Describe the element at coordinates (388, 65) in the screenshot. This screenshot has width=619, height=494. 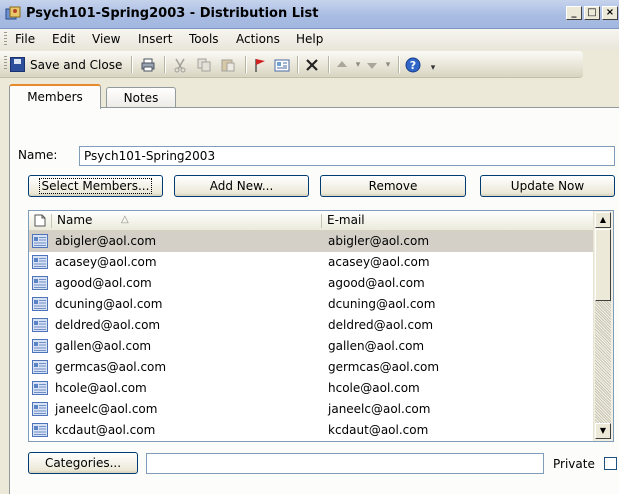
I see `chevron-down-icon: ▾` at that location.